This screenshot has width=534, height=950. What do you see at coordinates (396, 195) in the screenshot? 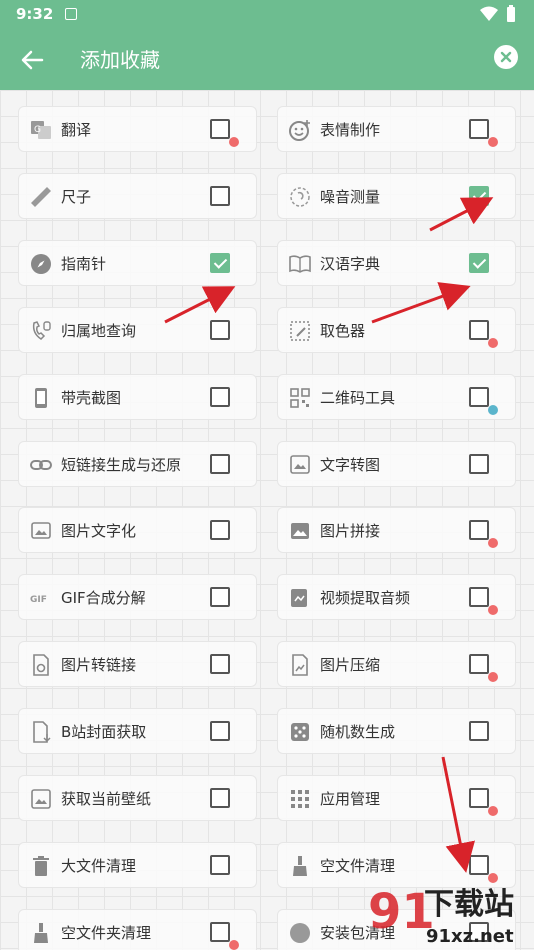
I see `tool-card: 噪音测量` at bounding box center [396, 195].